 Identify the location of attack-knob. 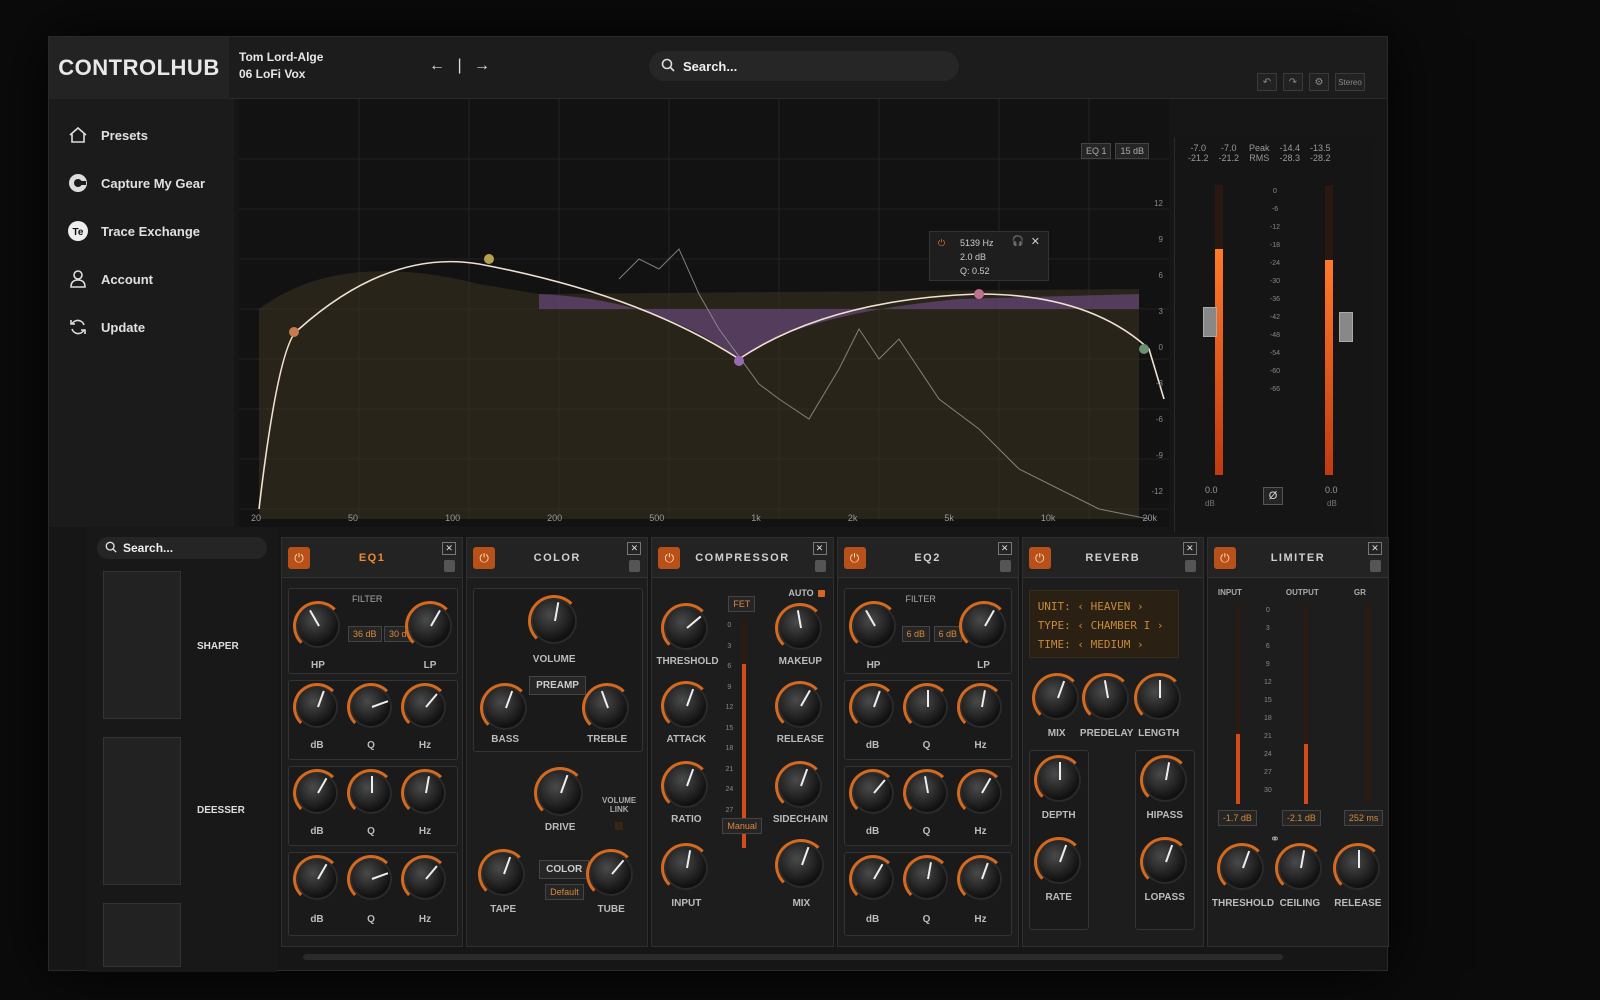
(686, 706).